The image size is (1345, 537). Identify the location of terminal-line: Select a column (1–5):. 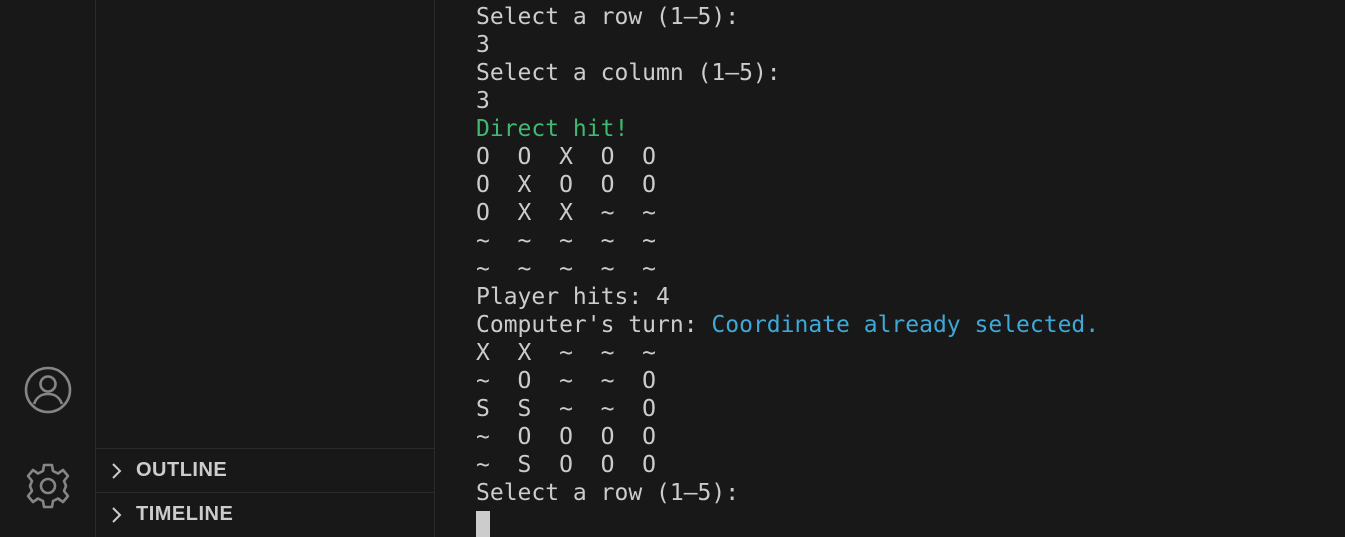
(628, 73).